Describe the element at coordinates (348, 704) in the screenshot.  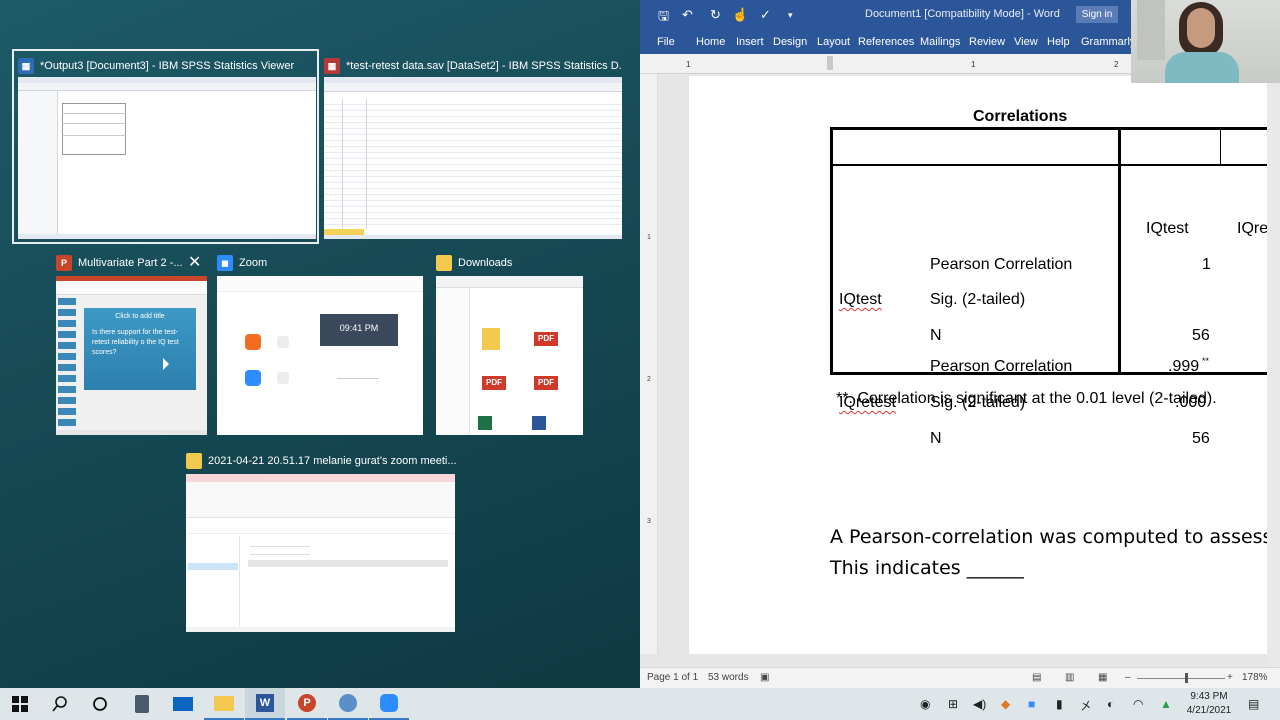
I see `taskbar-spss` at that location.